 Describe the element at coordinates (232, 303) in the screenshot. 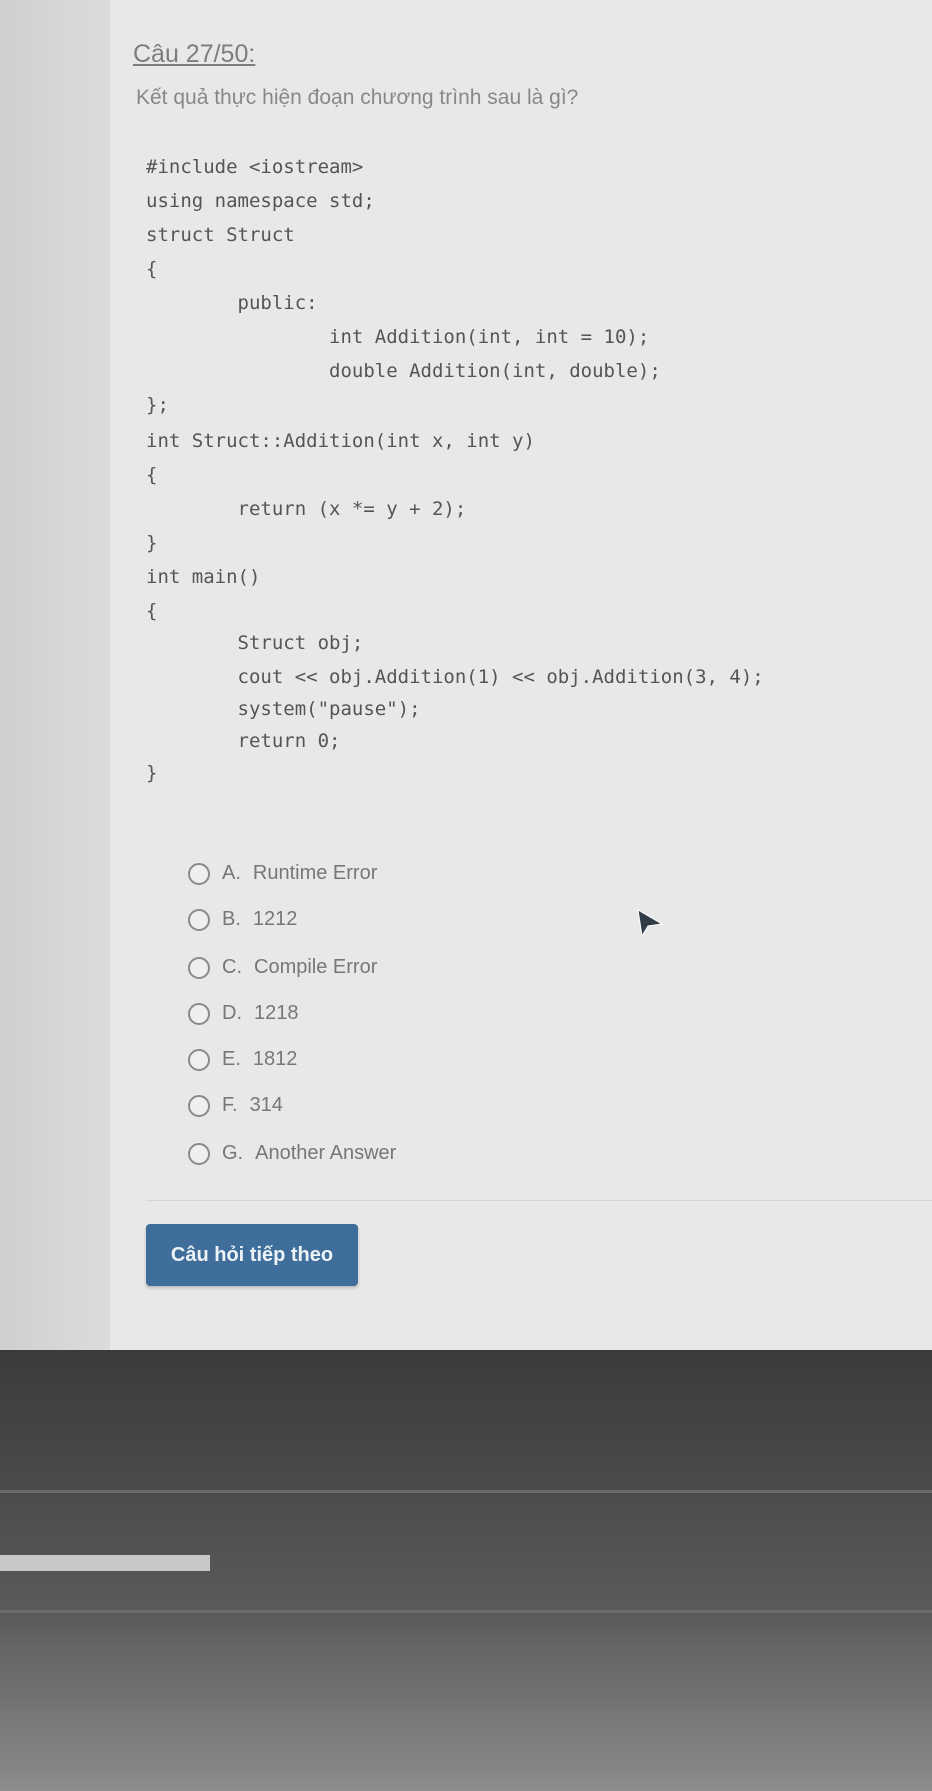

I see `code-line: public:` at that location.